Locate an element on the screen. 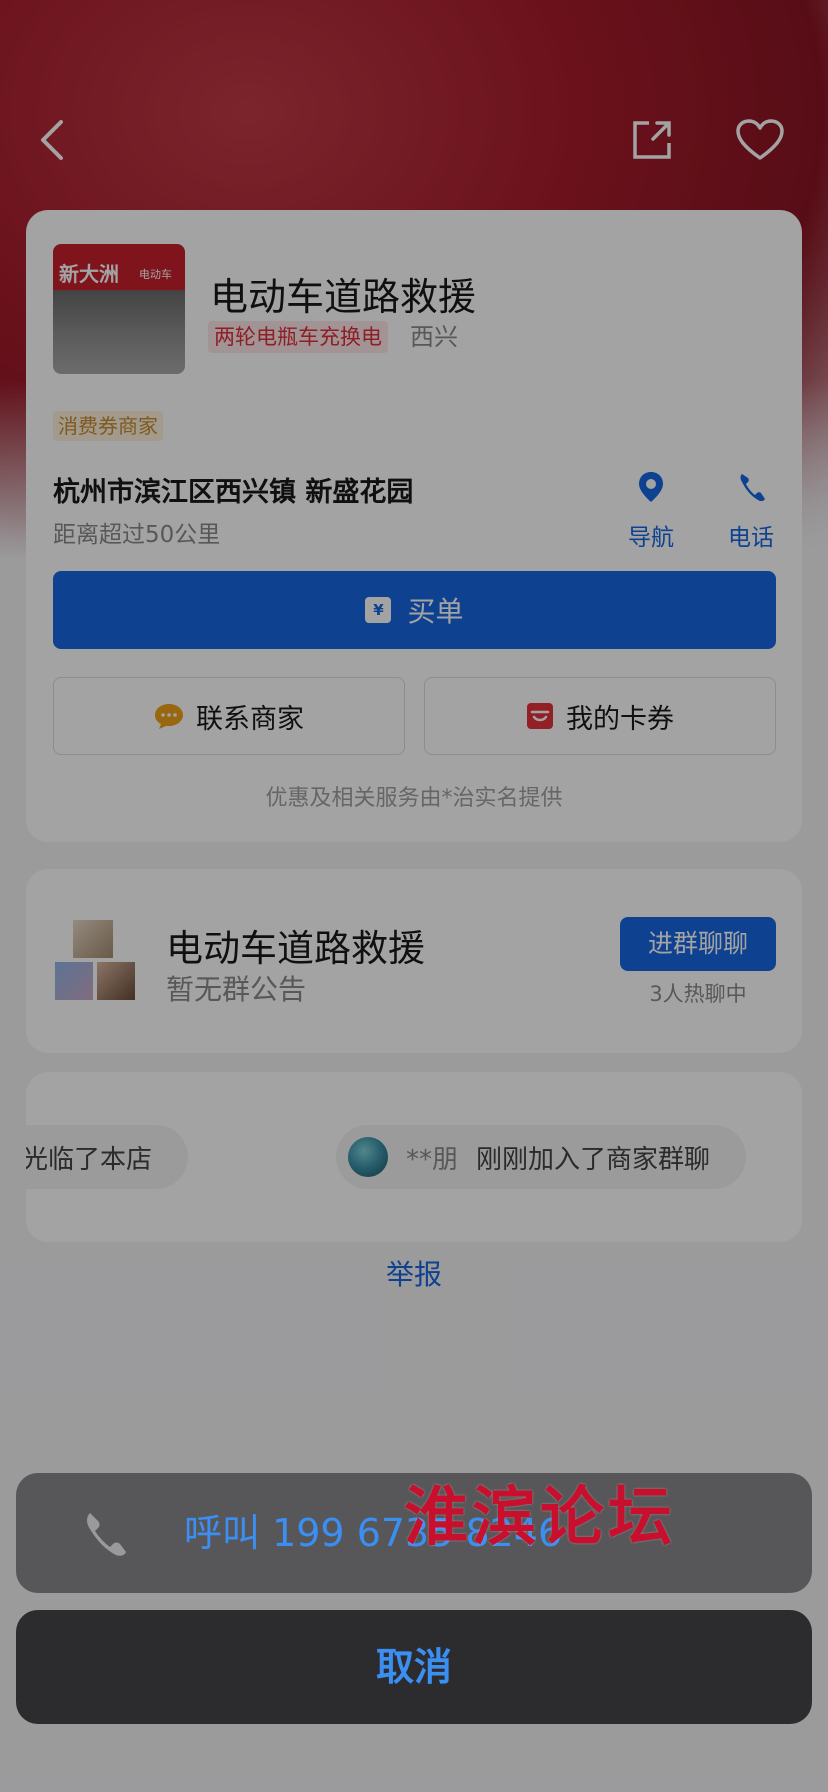 The width and height of the screenshot is (828, 1792). cancel-label: 取消 is located at coordinates (413, 1667).